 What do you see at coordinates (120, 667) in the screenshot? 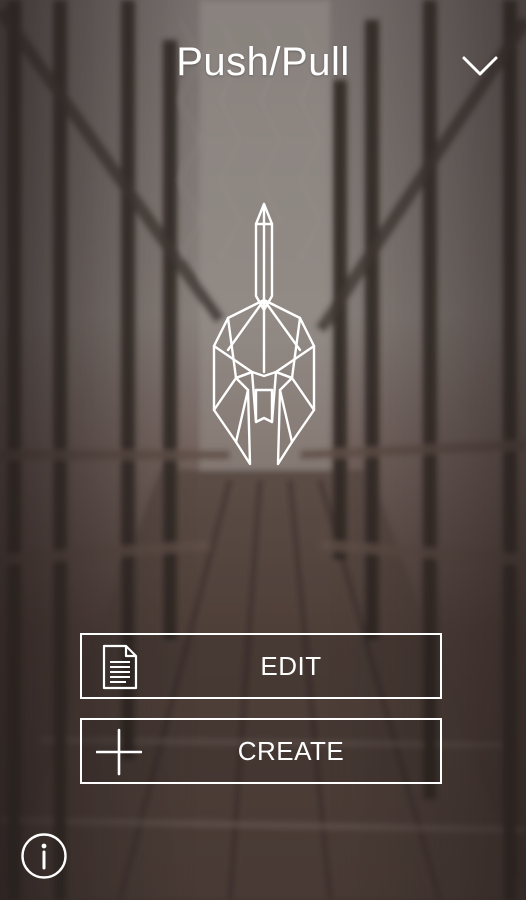
I see `document-icon` at bounding box center [120, 667].